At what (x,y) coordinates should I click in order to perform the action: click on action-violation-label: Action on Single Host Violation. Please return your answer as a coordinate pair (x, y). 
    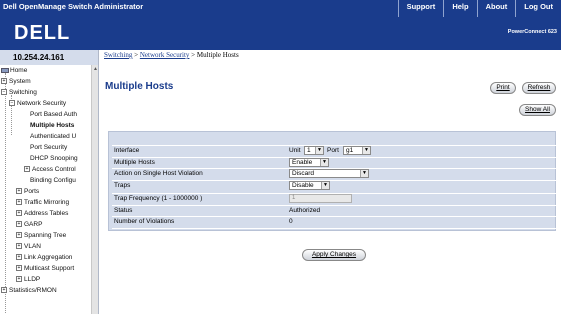
    Looking at the image, I should click on (158, 173).